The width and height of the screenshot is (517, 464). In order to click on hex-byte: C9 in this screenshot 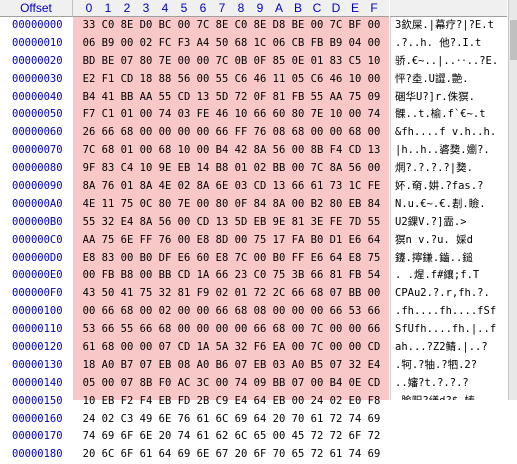, I will do `click(222, 402)`.